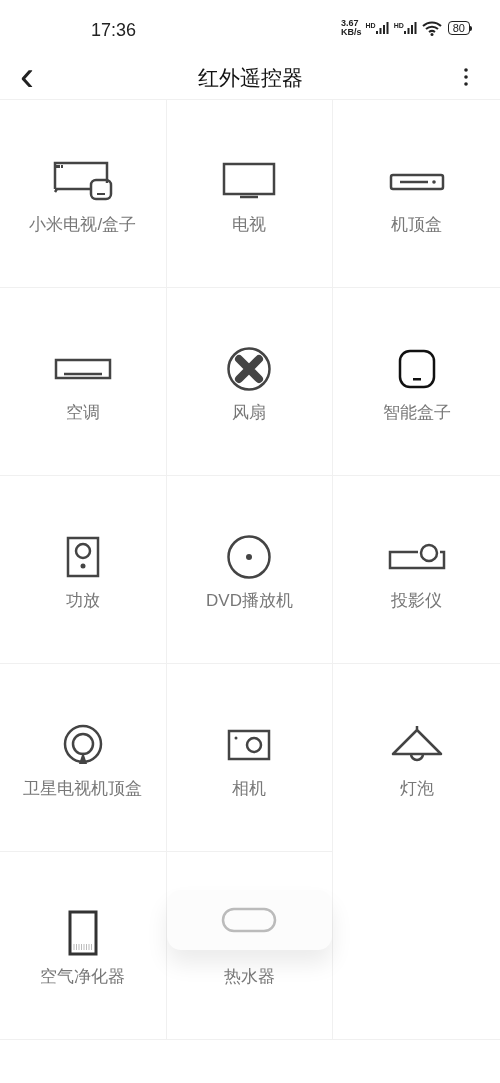  I want to click on device-label: 机顶盒, so click(416, 225).